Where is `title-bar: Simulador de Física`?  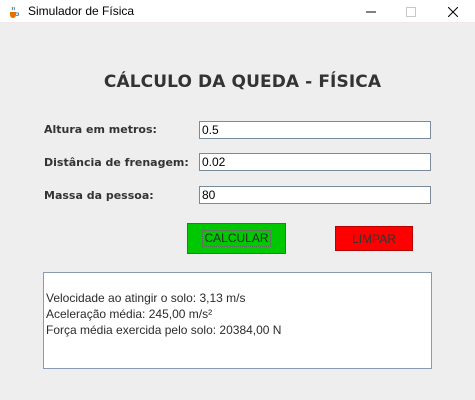 title-bar: Simulador de Física is located at coordinates (237, 11).